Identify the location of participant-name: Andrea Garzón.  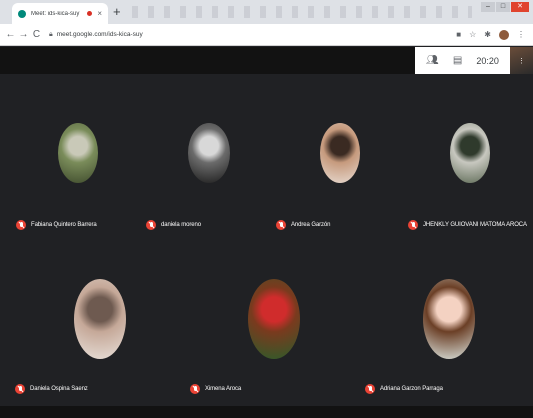
(311, 225).